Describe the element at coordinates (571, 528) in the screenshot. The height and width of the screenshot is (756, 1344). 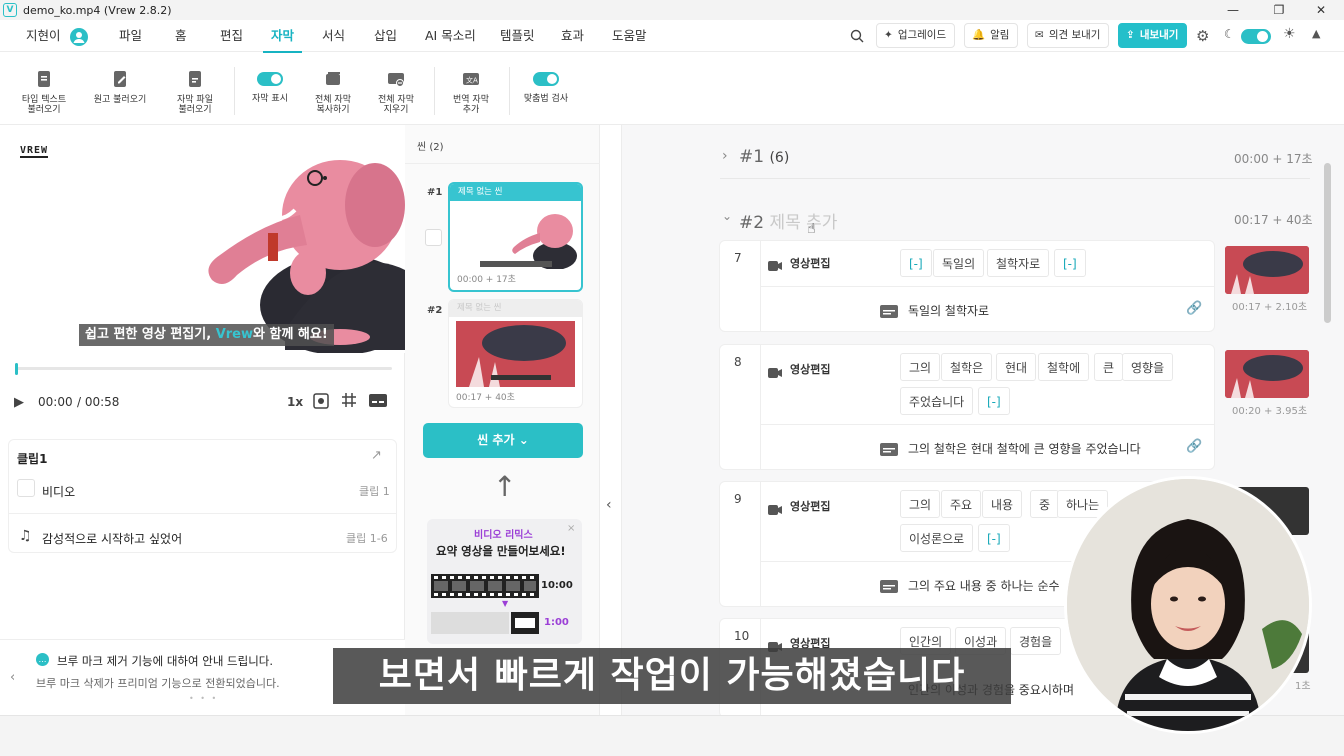
I see `promo-close-icon: ×` at that location.